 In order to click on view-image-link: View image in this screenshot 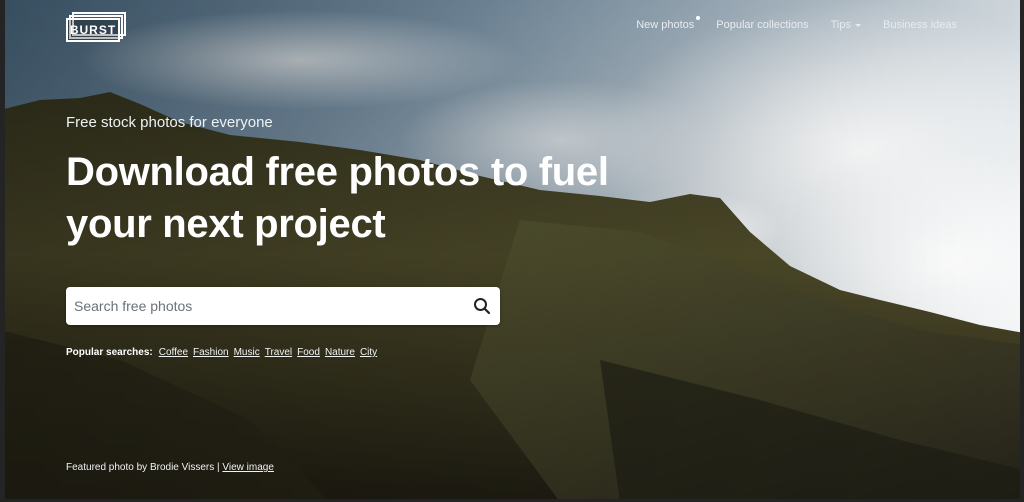, I will do `click(248, 467)`.